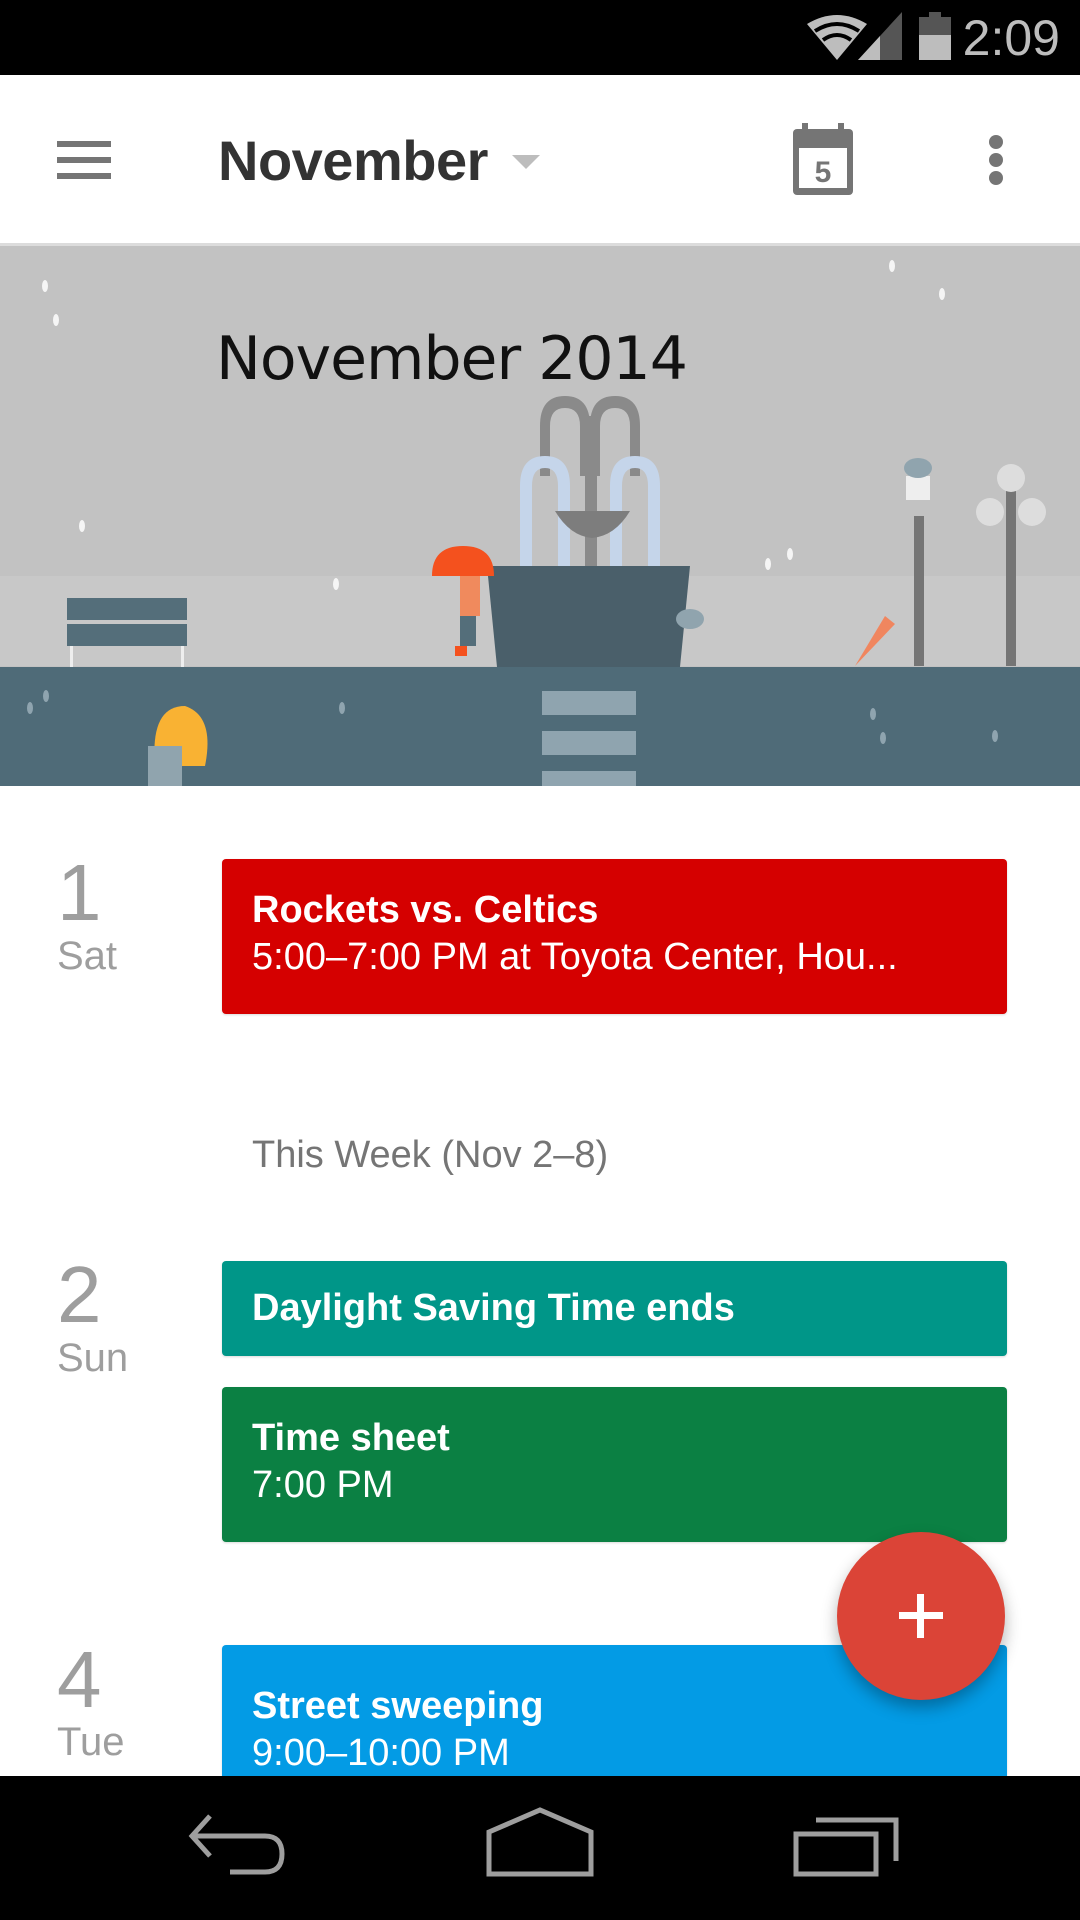 This screenshot has height=1920, width=1080. Describe the element at coordinates (351, 1438) in the screenshot. I see `event-title: Time sheet` at that location.